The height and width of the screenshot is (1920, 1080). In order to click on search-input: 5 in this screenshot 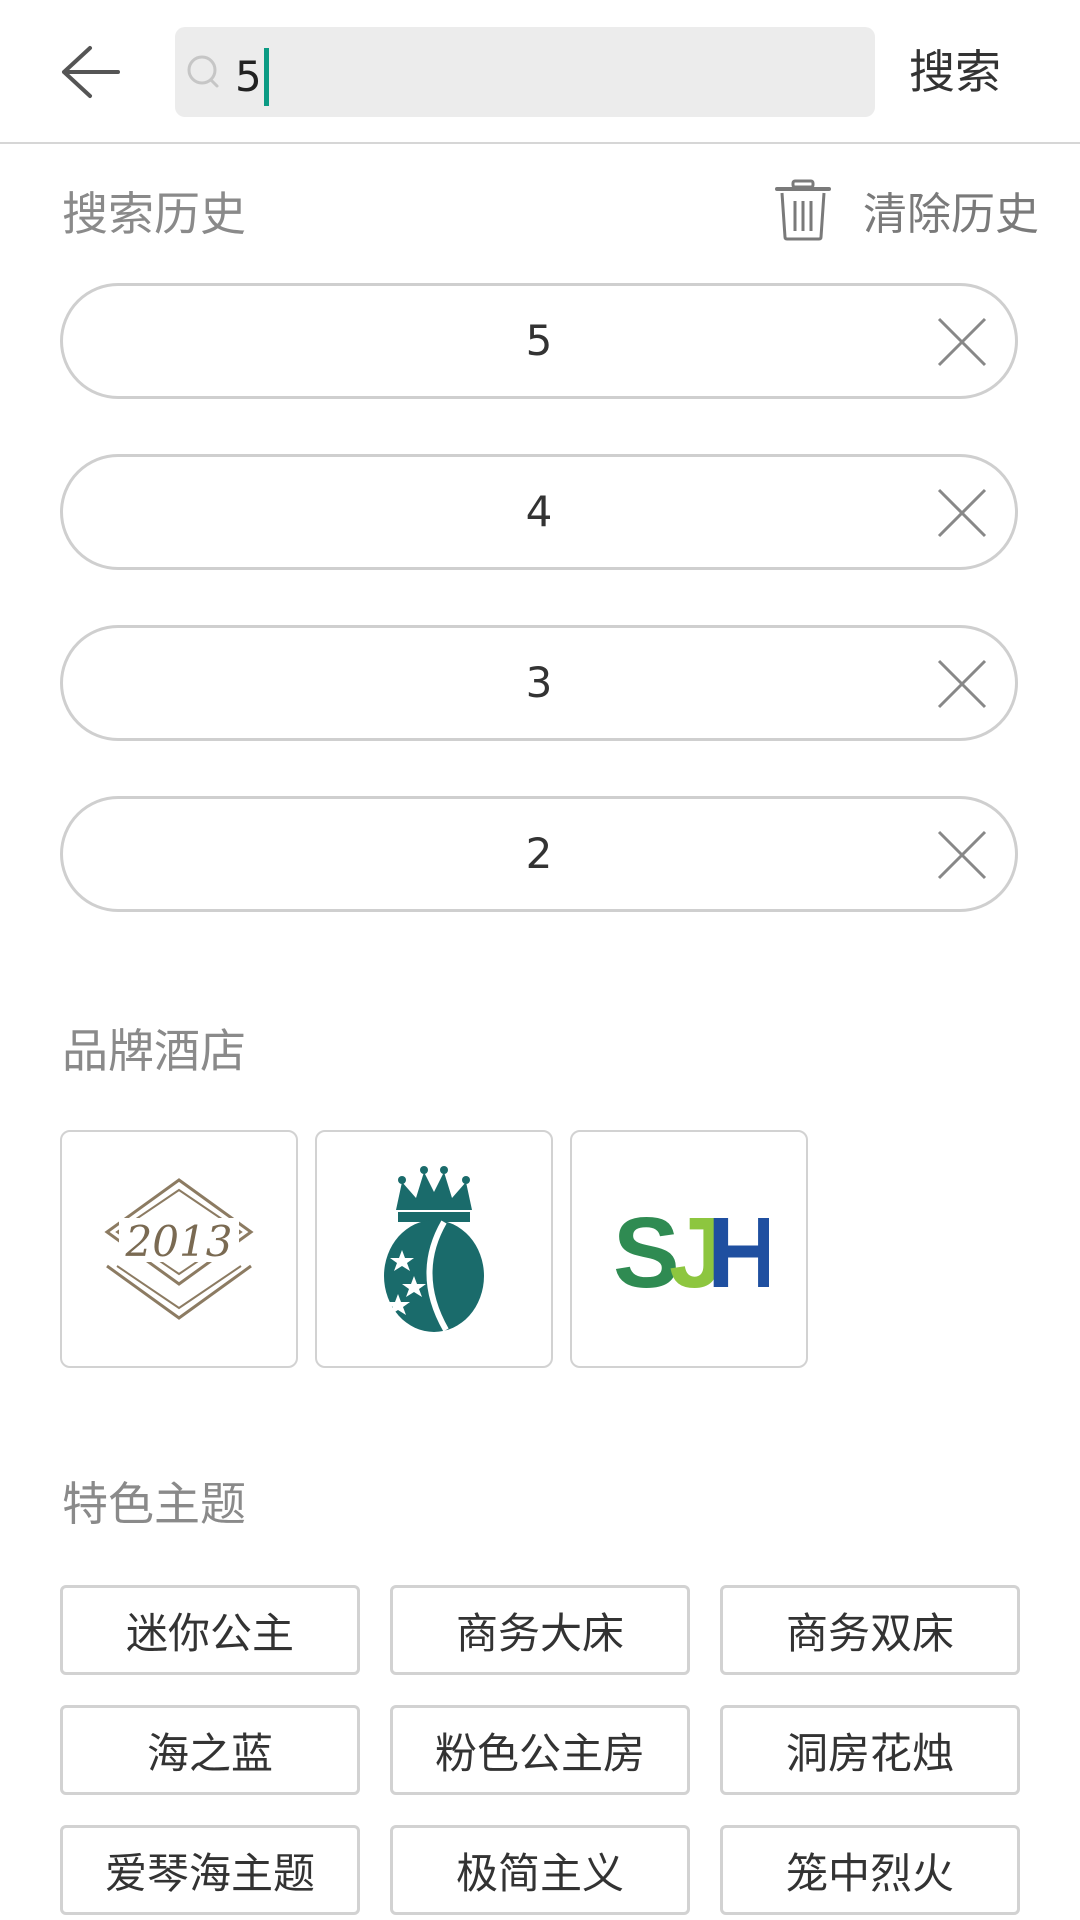, I will do `click(252, 77)`.